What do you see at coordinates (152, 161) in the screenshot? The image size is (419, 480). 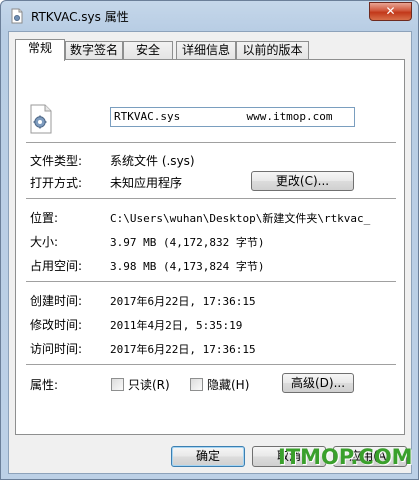 I see `file-type-value: 系统文件 (.sys)` at bounding box center [152, 161].